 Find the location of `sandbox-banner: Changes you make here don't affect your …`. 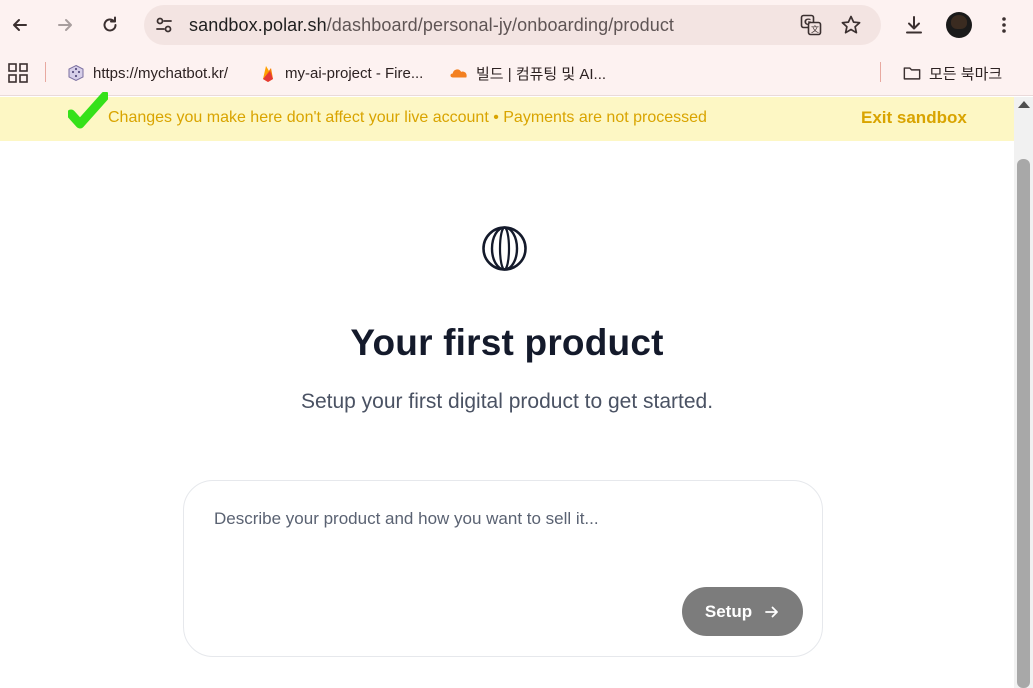

sandbox-banner: Changes you make here don't affect your … is located at coordinates (507, 119).